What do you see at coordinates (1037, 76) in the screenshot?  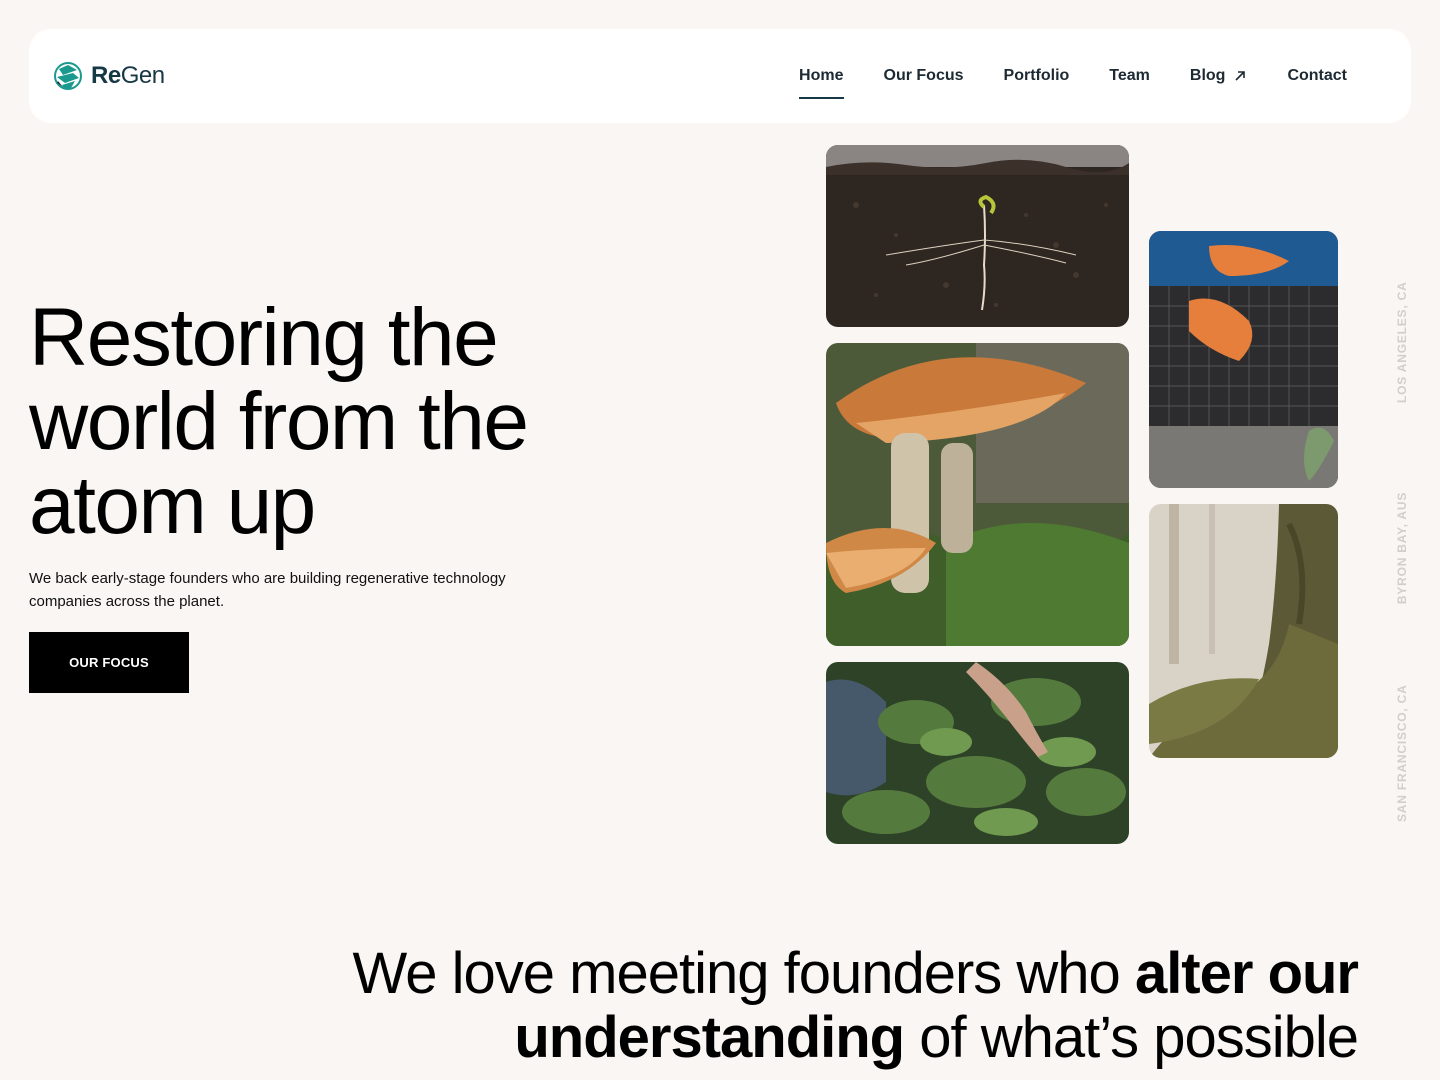 I see `nav-portfolio: Portfolio` at bounding box center [1037, 76].